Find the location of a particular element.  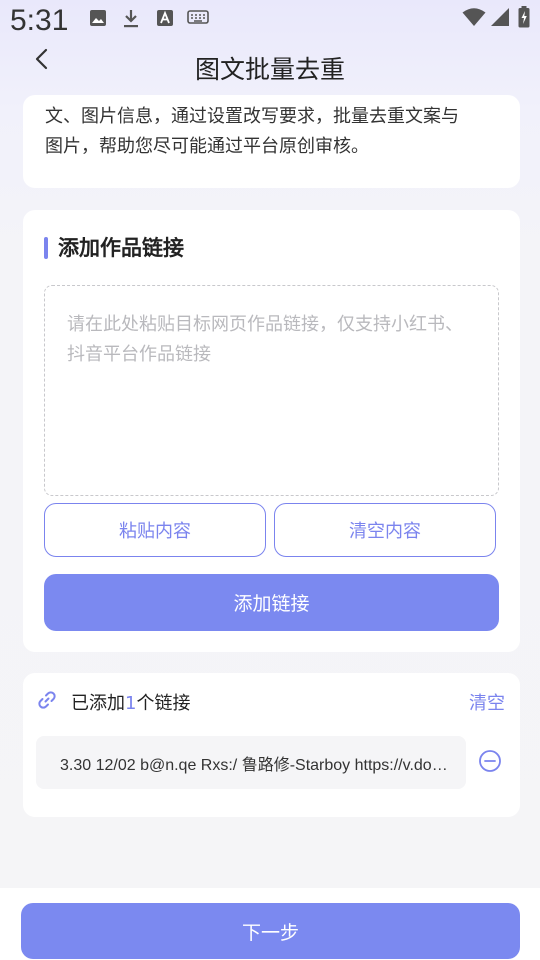

link-input is located at coordinates (272, 395).